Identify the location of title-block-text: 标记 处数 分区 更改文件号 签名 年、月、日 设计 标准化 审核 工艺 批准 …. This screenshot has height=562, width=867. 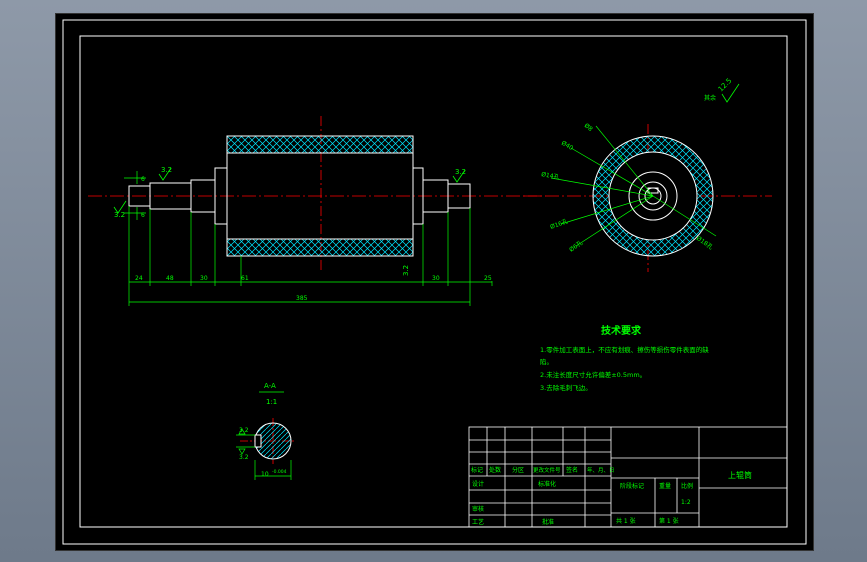
(611, 496).